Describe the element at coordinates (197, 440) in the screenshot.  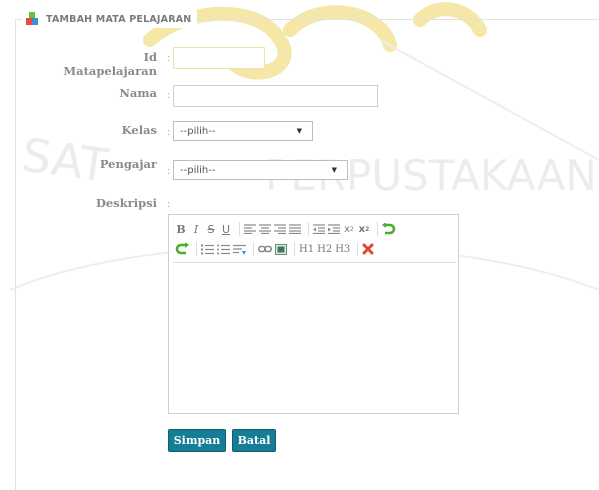
I see `simpan-button: Simpan` at that location.